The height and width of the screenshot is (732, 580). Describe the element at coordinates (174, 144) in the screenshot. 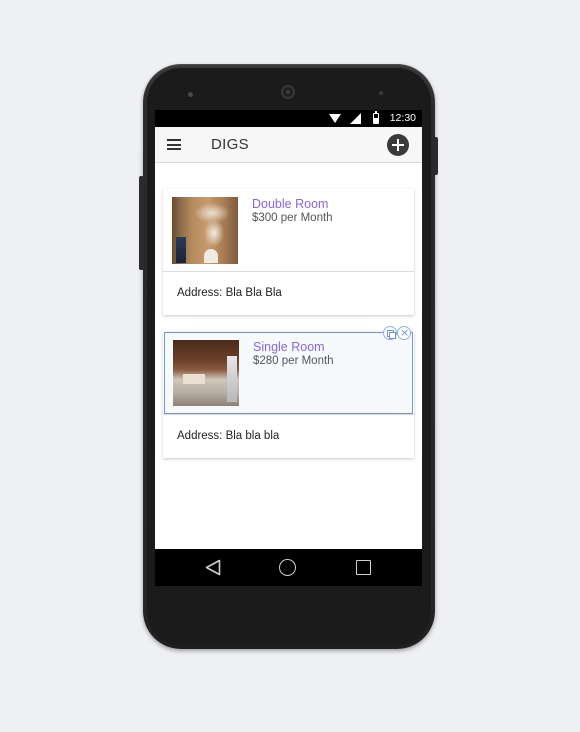

I see `hamburger-menu-icon` at that location.